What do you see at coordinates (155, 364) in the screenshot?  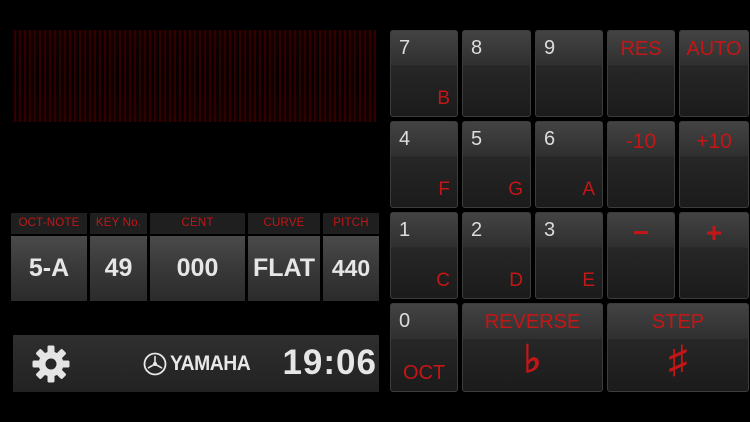 I see `tuning-fork-emblem-icon` at bounding box center [155, 364].